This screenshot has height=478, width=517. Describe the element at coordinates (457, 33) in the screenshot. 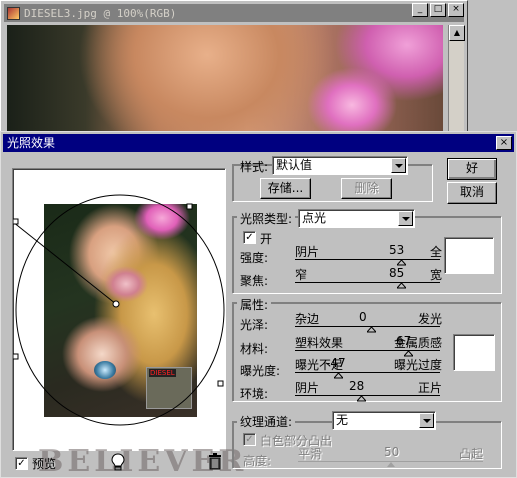

I see `scroll-up-arrow-icon: ▲` at that location.